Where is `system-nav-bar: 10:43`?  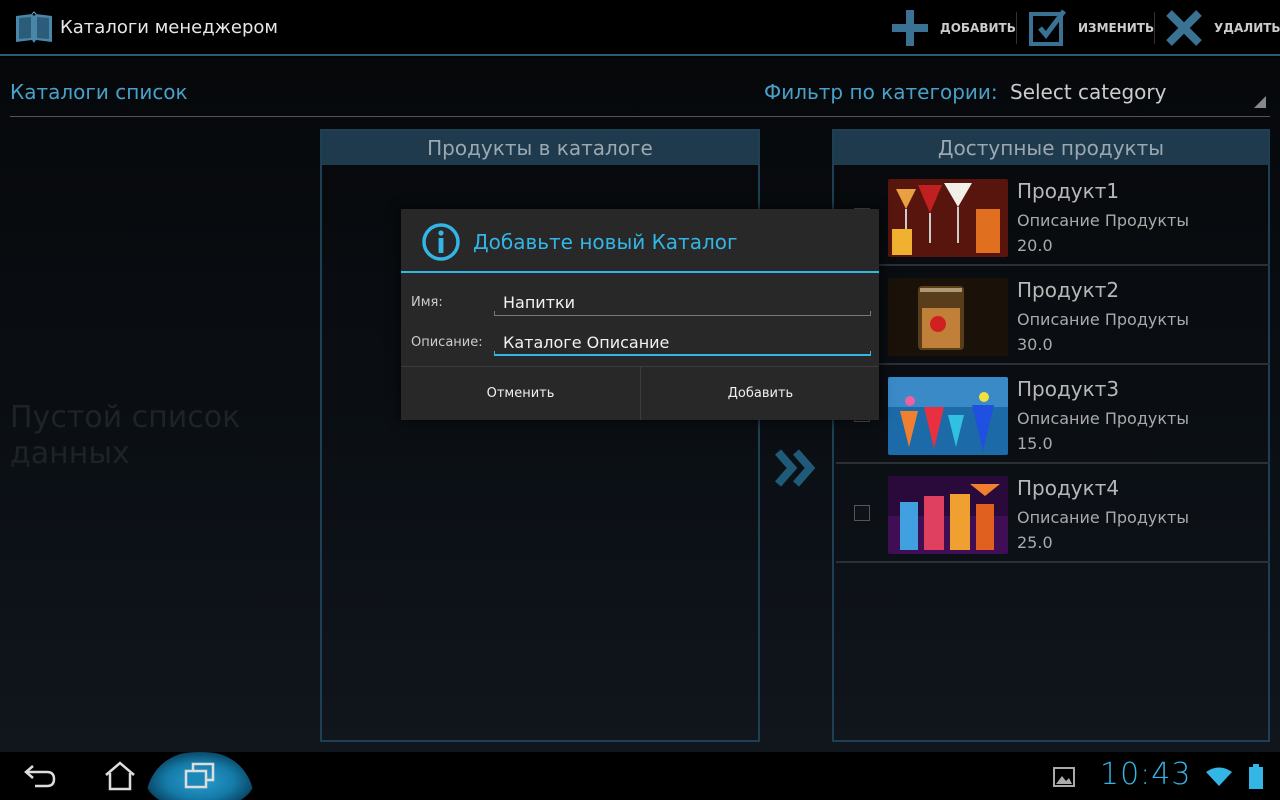
system-nav-bar: 10:43 is located at coordinates (640, 776).